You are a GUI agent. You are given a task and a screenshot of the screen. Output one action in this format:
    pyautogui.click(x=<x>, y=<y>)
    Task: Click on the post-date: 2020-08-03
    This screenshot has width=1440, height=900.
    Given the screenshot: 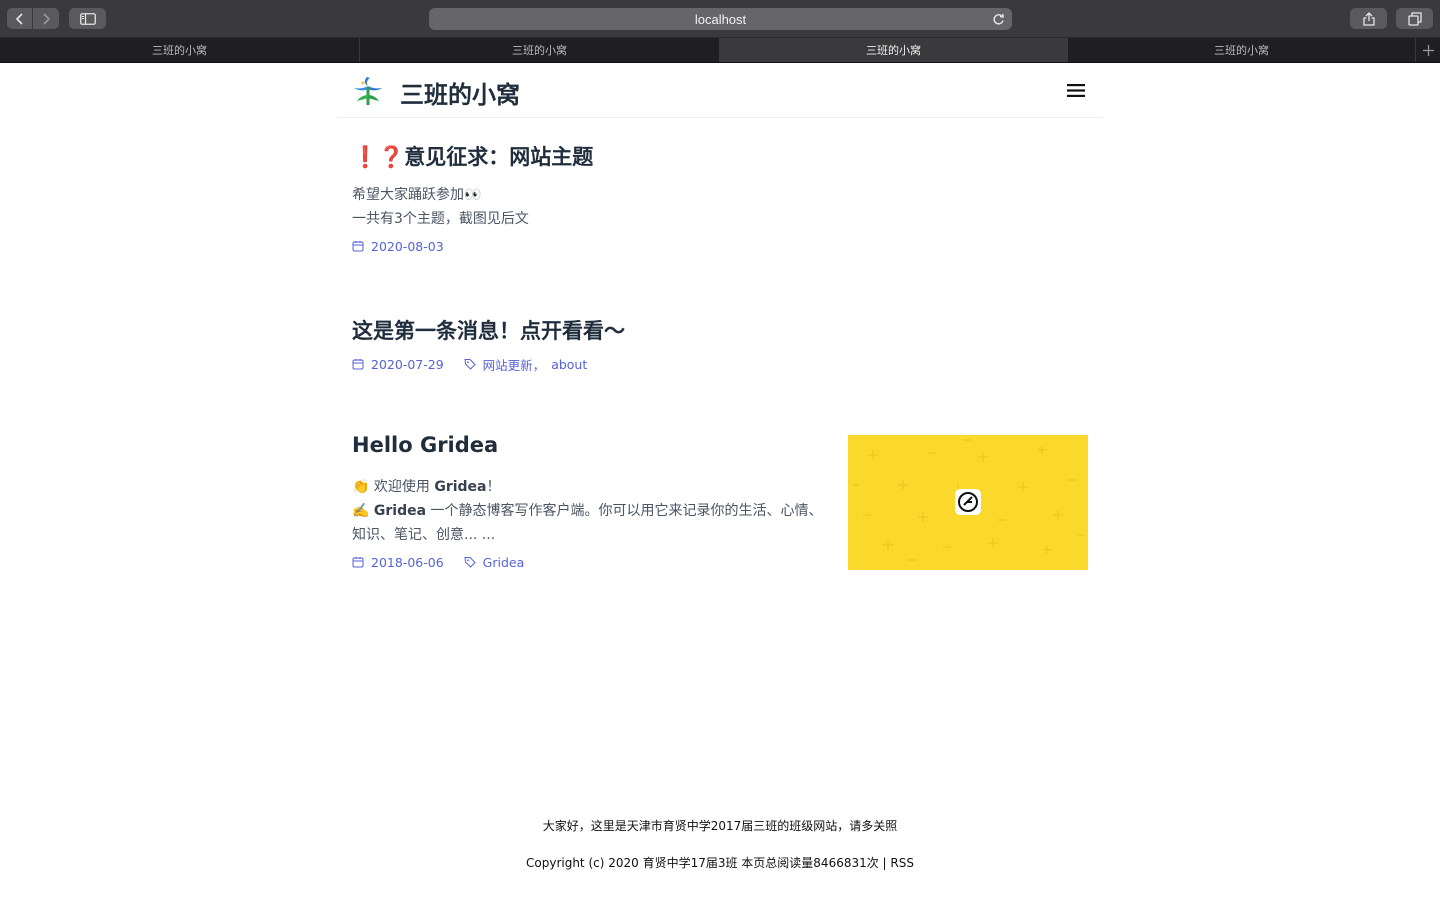 What is the action you would take?
    pyautogui.click(x=407, y=246)
    